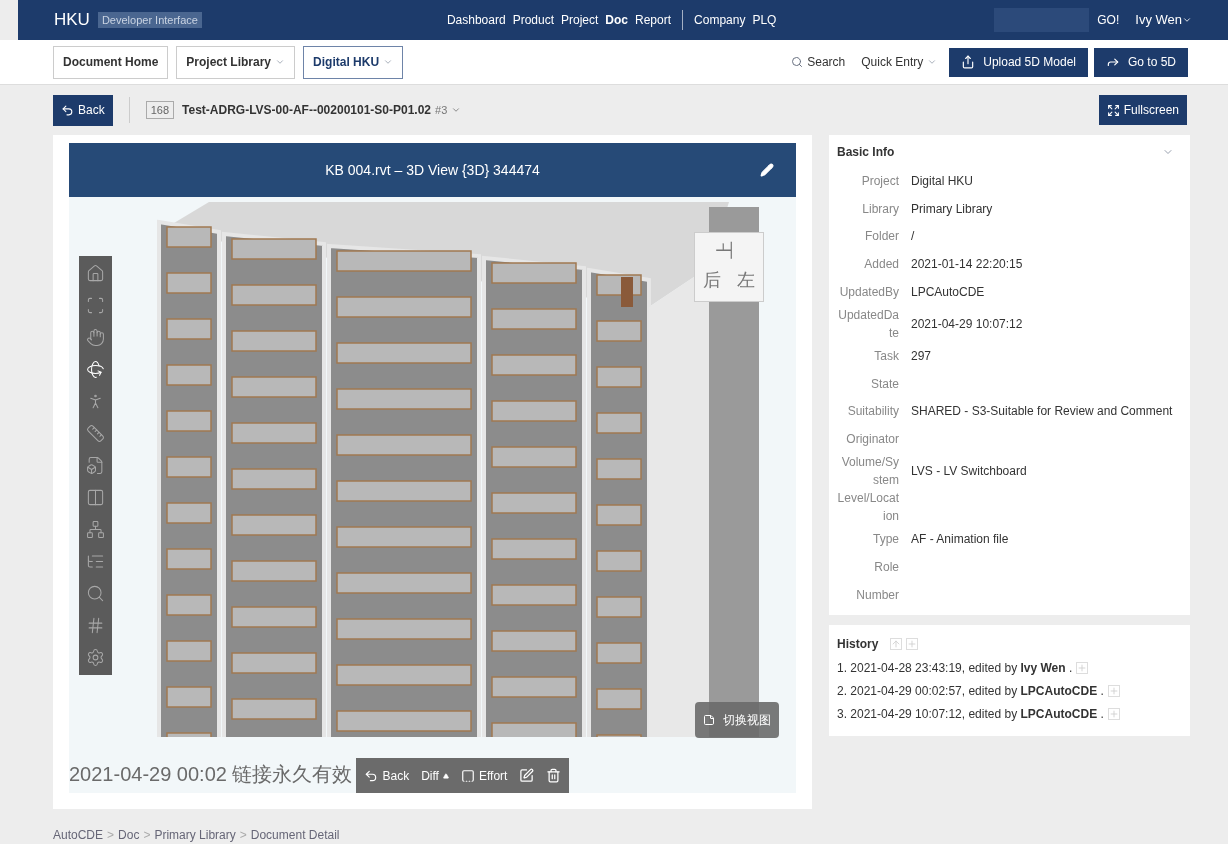 Image resolution: width=1228 pixels, height=844 pixels. Describe the element at coordinates (872, 440) in the screenshot. I see `field-label: Originator` at that location.